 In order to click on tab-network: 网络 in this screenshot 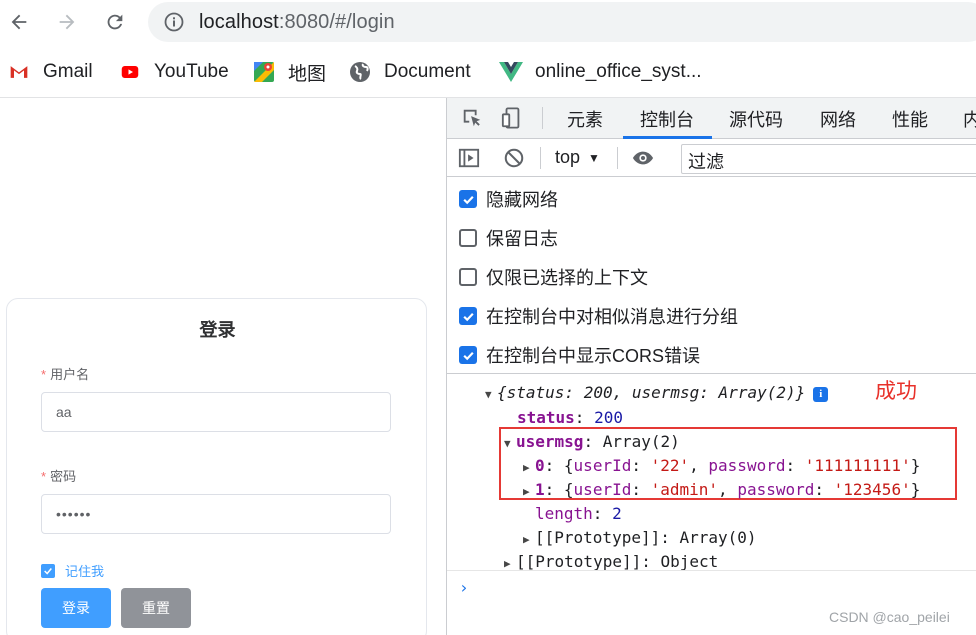, I will do `click(838, 119)`.